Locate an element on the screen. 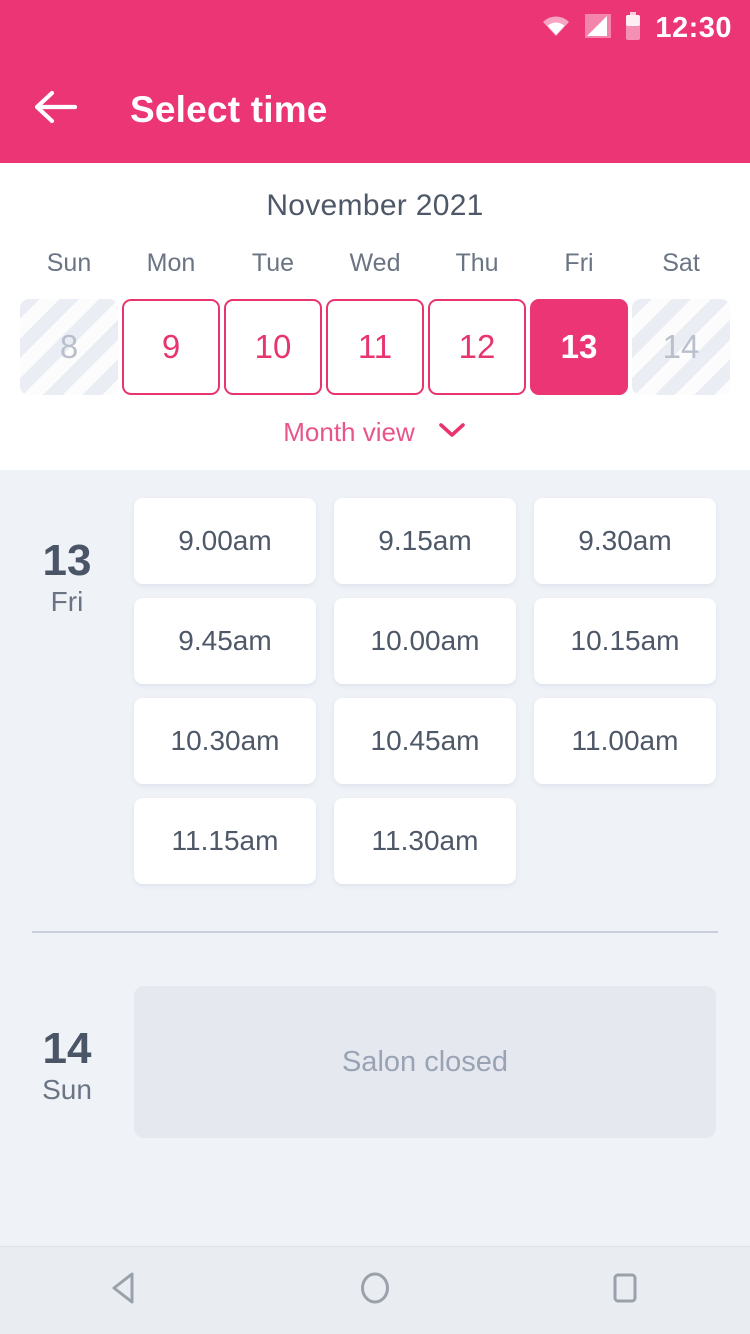 This screenshot has width=750, height=1334. triangle-back-icon is located at coordinates (125, 1290).